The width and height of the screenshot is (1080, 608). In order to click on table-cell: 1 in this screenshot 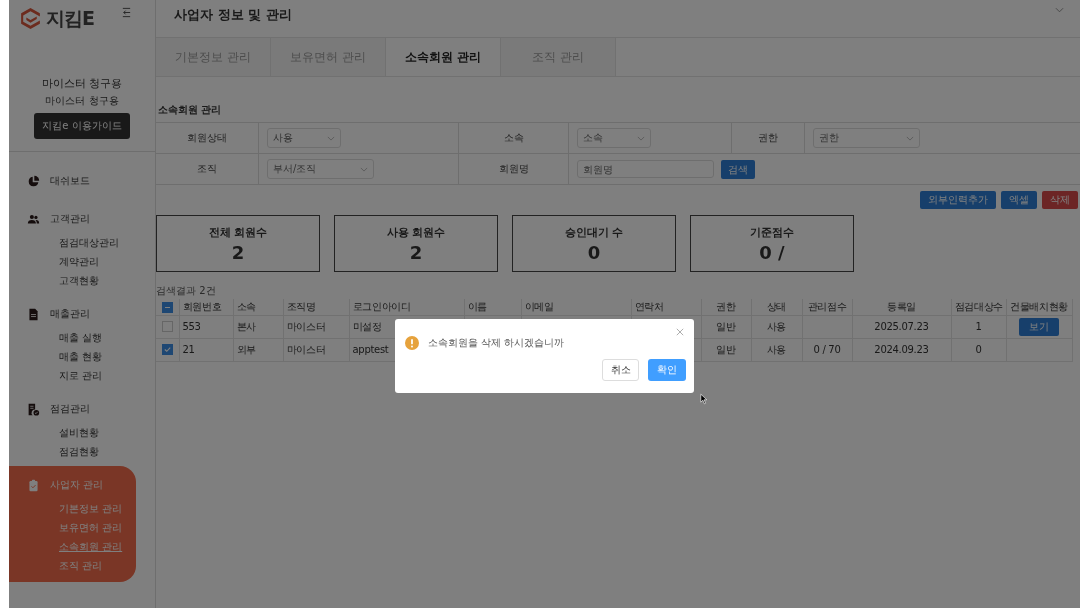, I will do `click(978, 326)`.